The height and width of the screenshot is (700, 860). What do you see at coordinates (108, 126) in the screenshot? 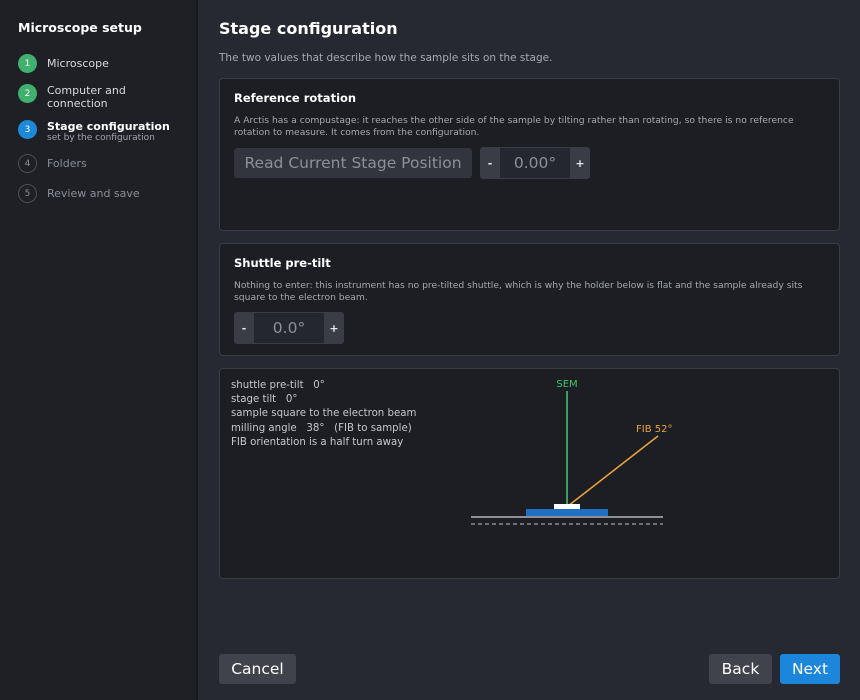
I see `step-label: Stage configuration` at bounding box center [108, 126].